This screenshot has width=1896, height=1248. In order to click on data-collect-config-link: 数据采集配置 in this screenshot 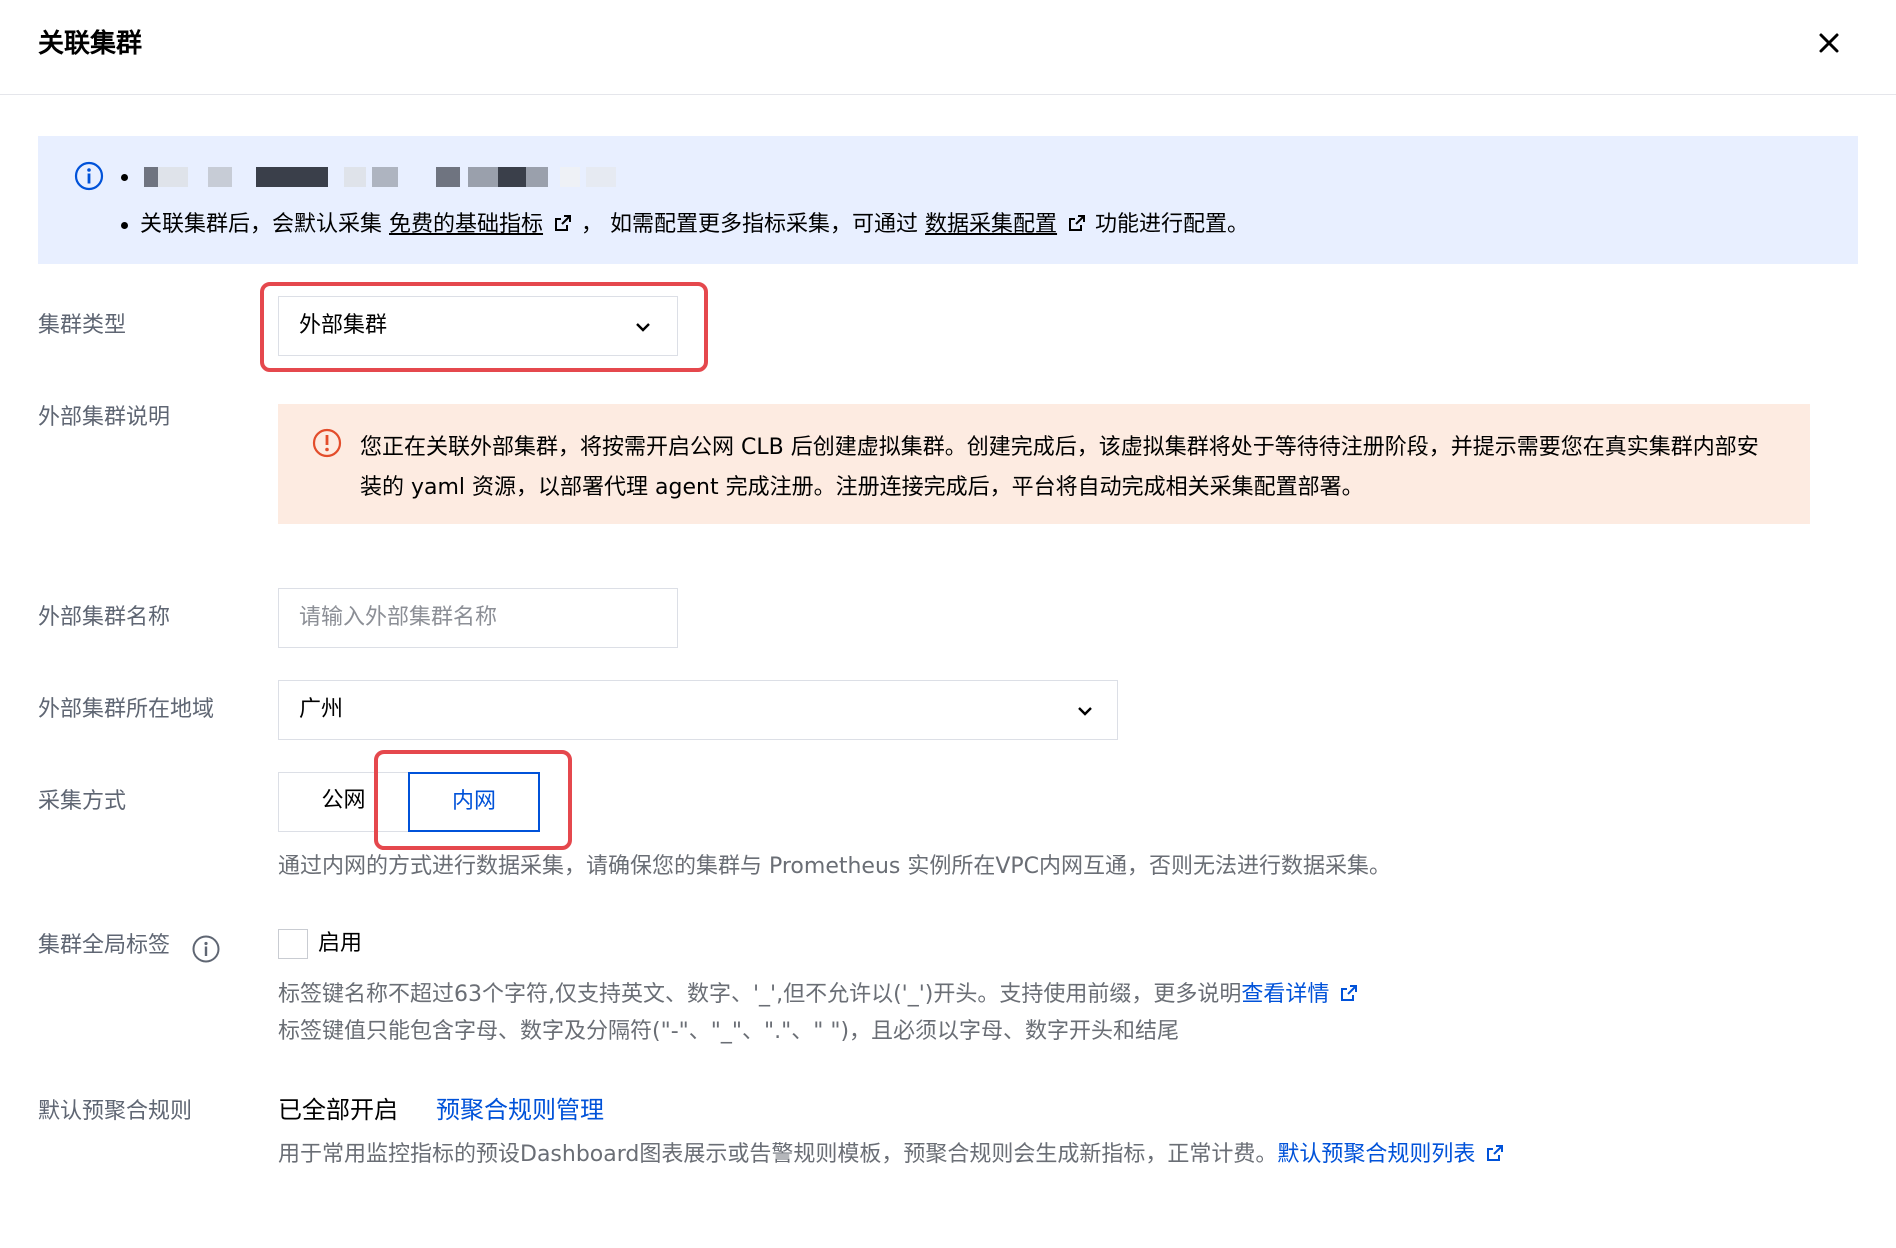, I will do `click(991, 224)`.